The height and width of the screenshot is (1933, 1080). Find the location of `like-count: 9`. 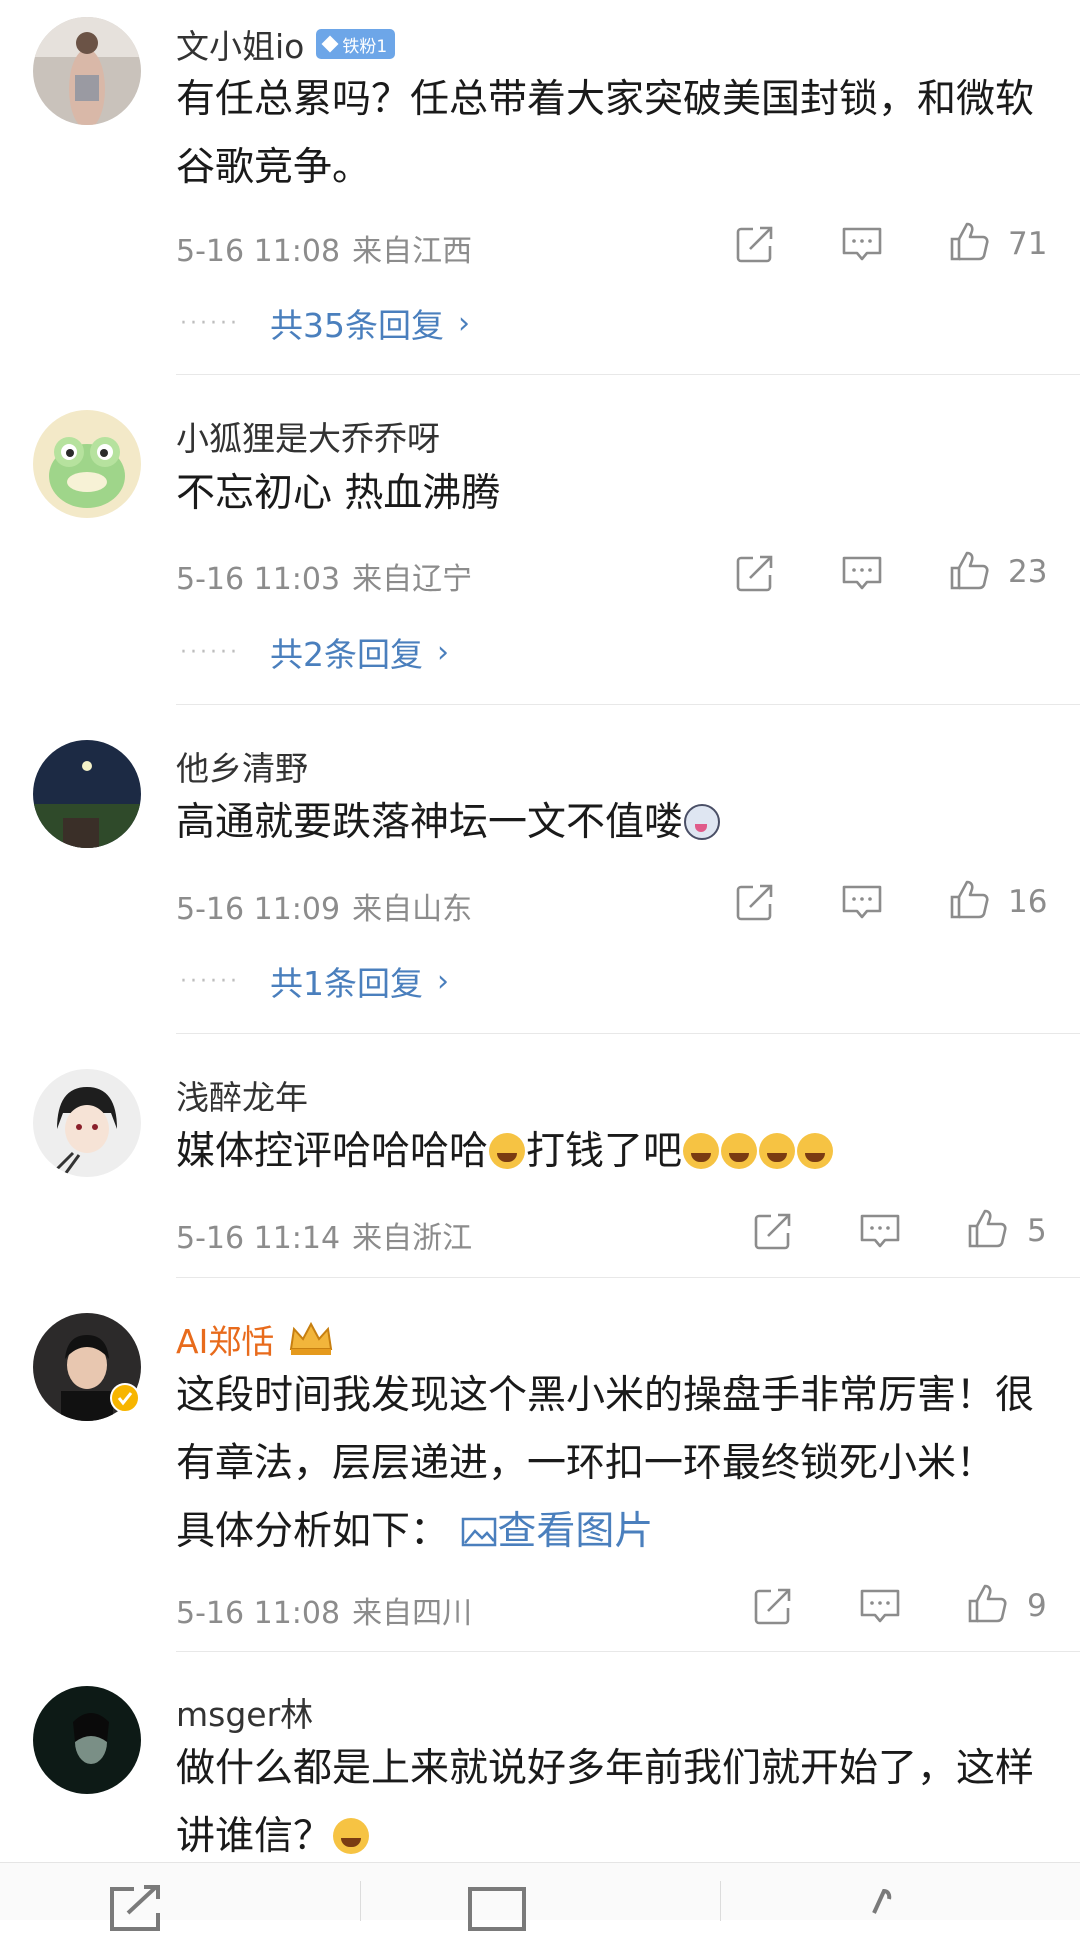

like-count: 9 is located at coordinates (1037, 1606).